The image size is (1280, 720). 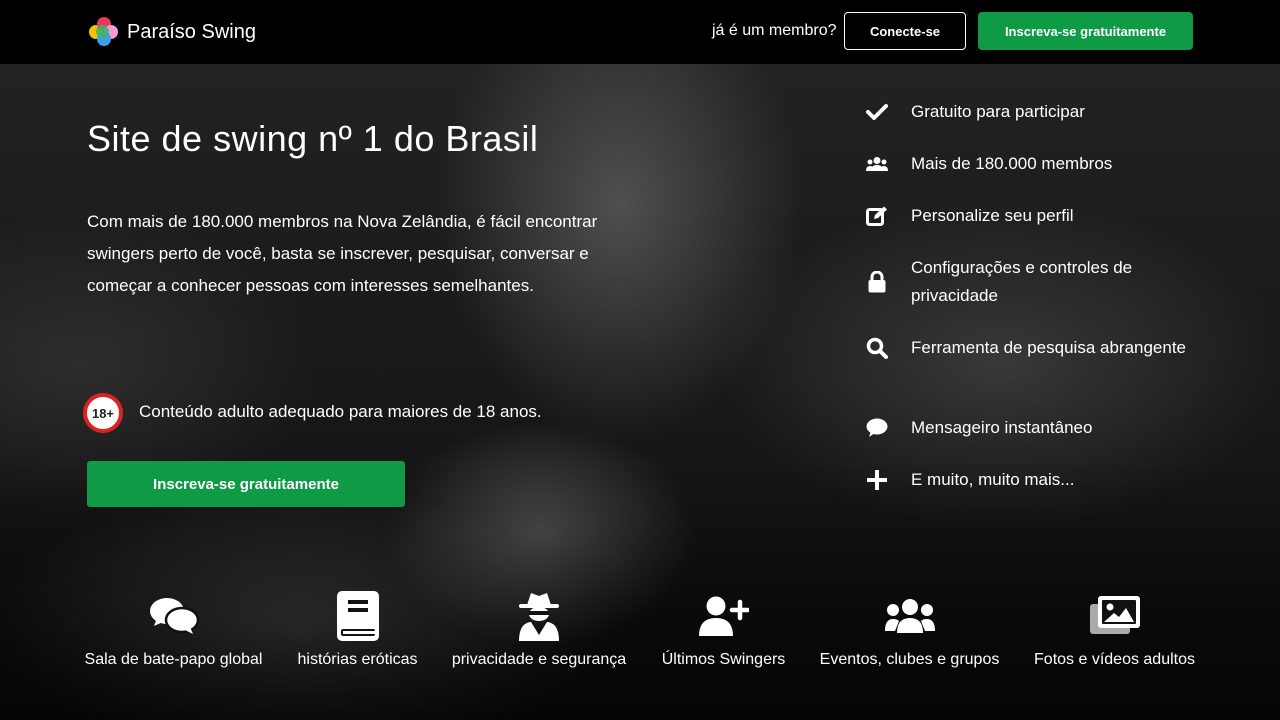 I want to click on login-button: Conecte-se, so click(x=905, y=31).